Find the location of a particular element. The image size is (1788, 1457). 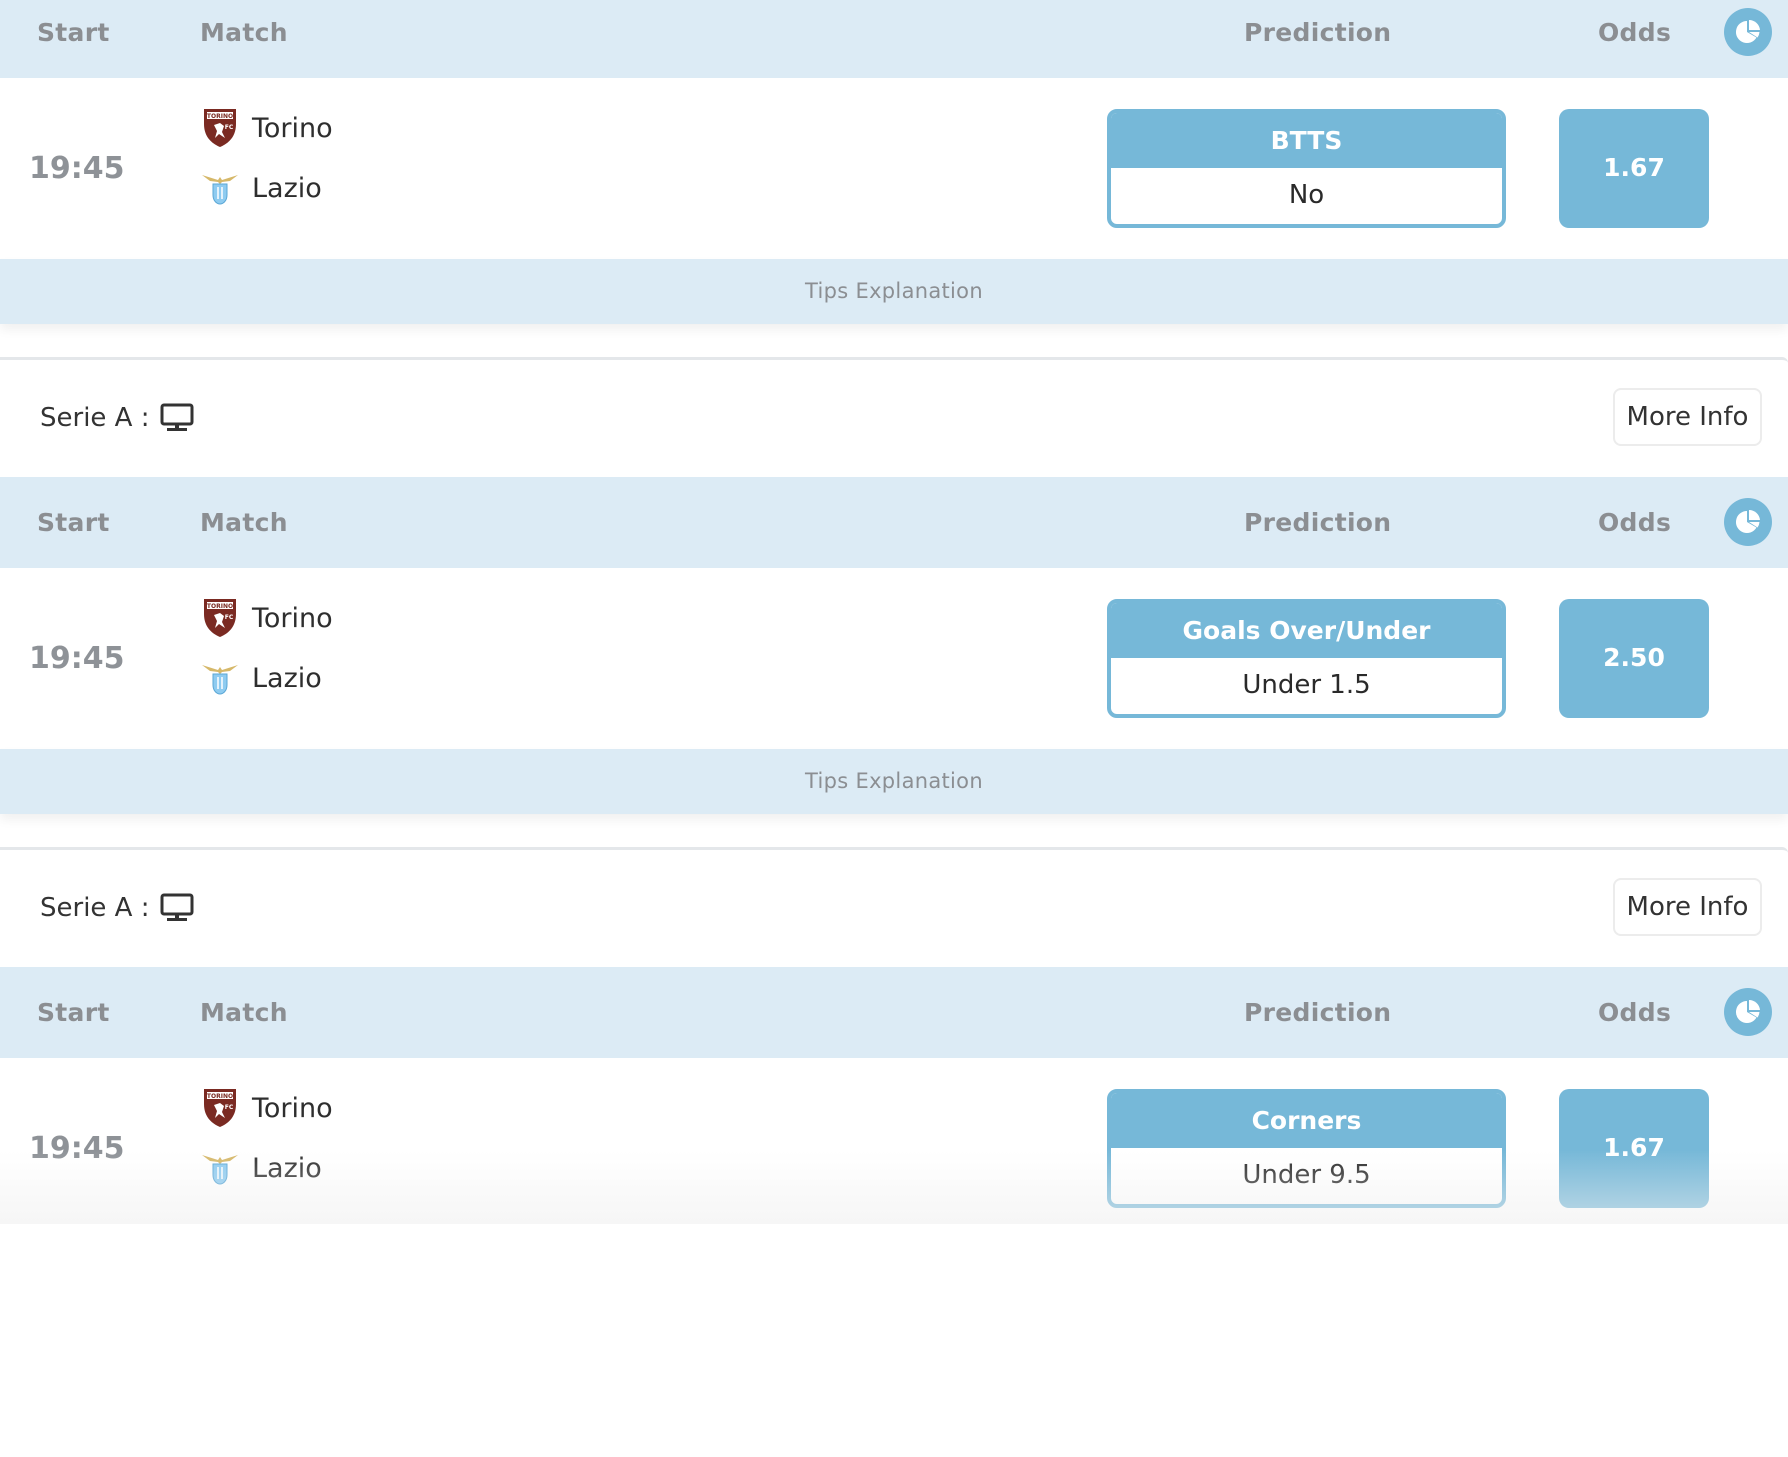

prediction-box: BTTS No is located at coordinates (1306, 168).